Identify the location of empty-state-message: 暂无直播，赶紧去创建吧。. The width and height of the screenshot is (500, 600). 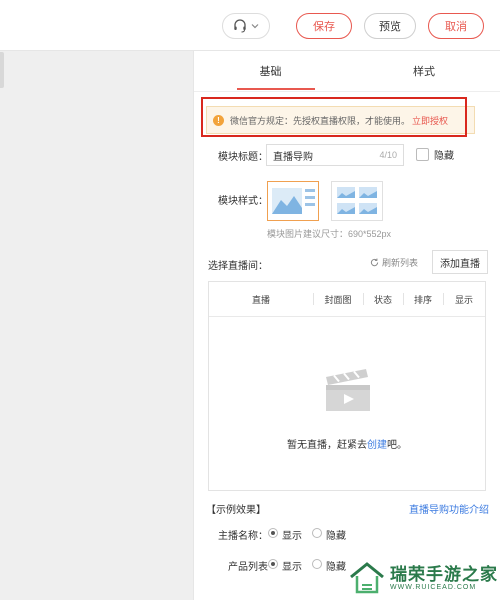
(347, 443).